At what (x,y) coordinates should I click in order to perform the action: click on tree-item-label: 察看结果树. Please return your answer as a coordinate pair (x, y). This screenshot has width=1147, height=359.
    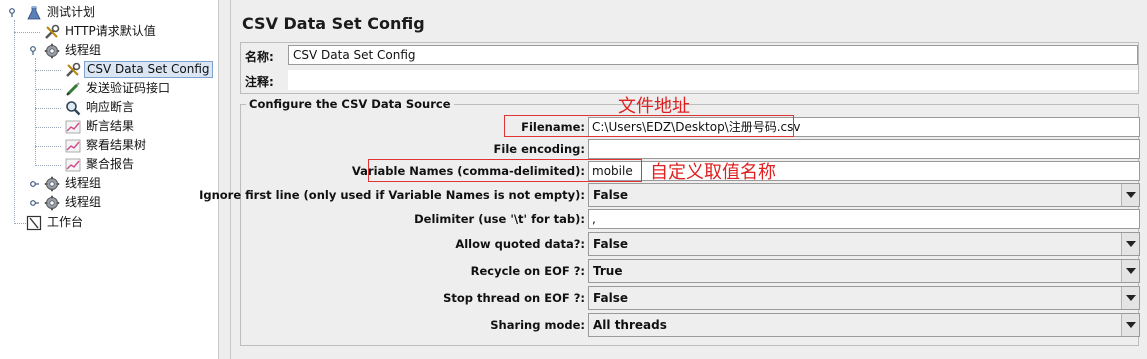
    Looking at the image, I should click on (116, 145).